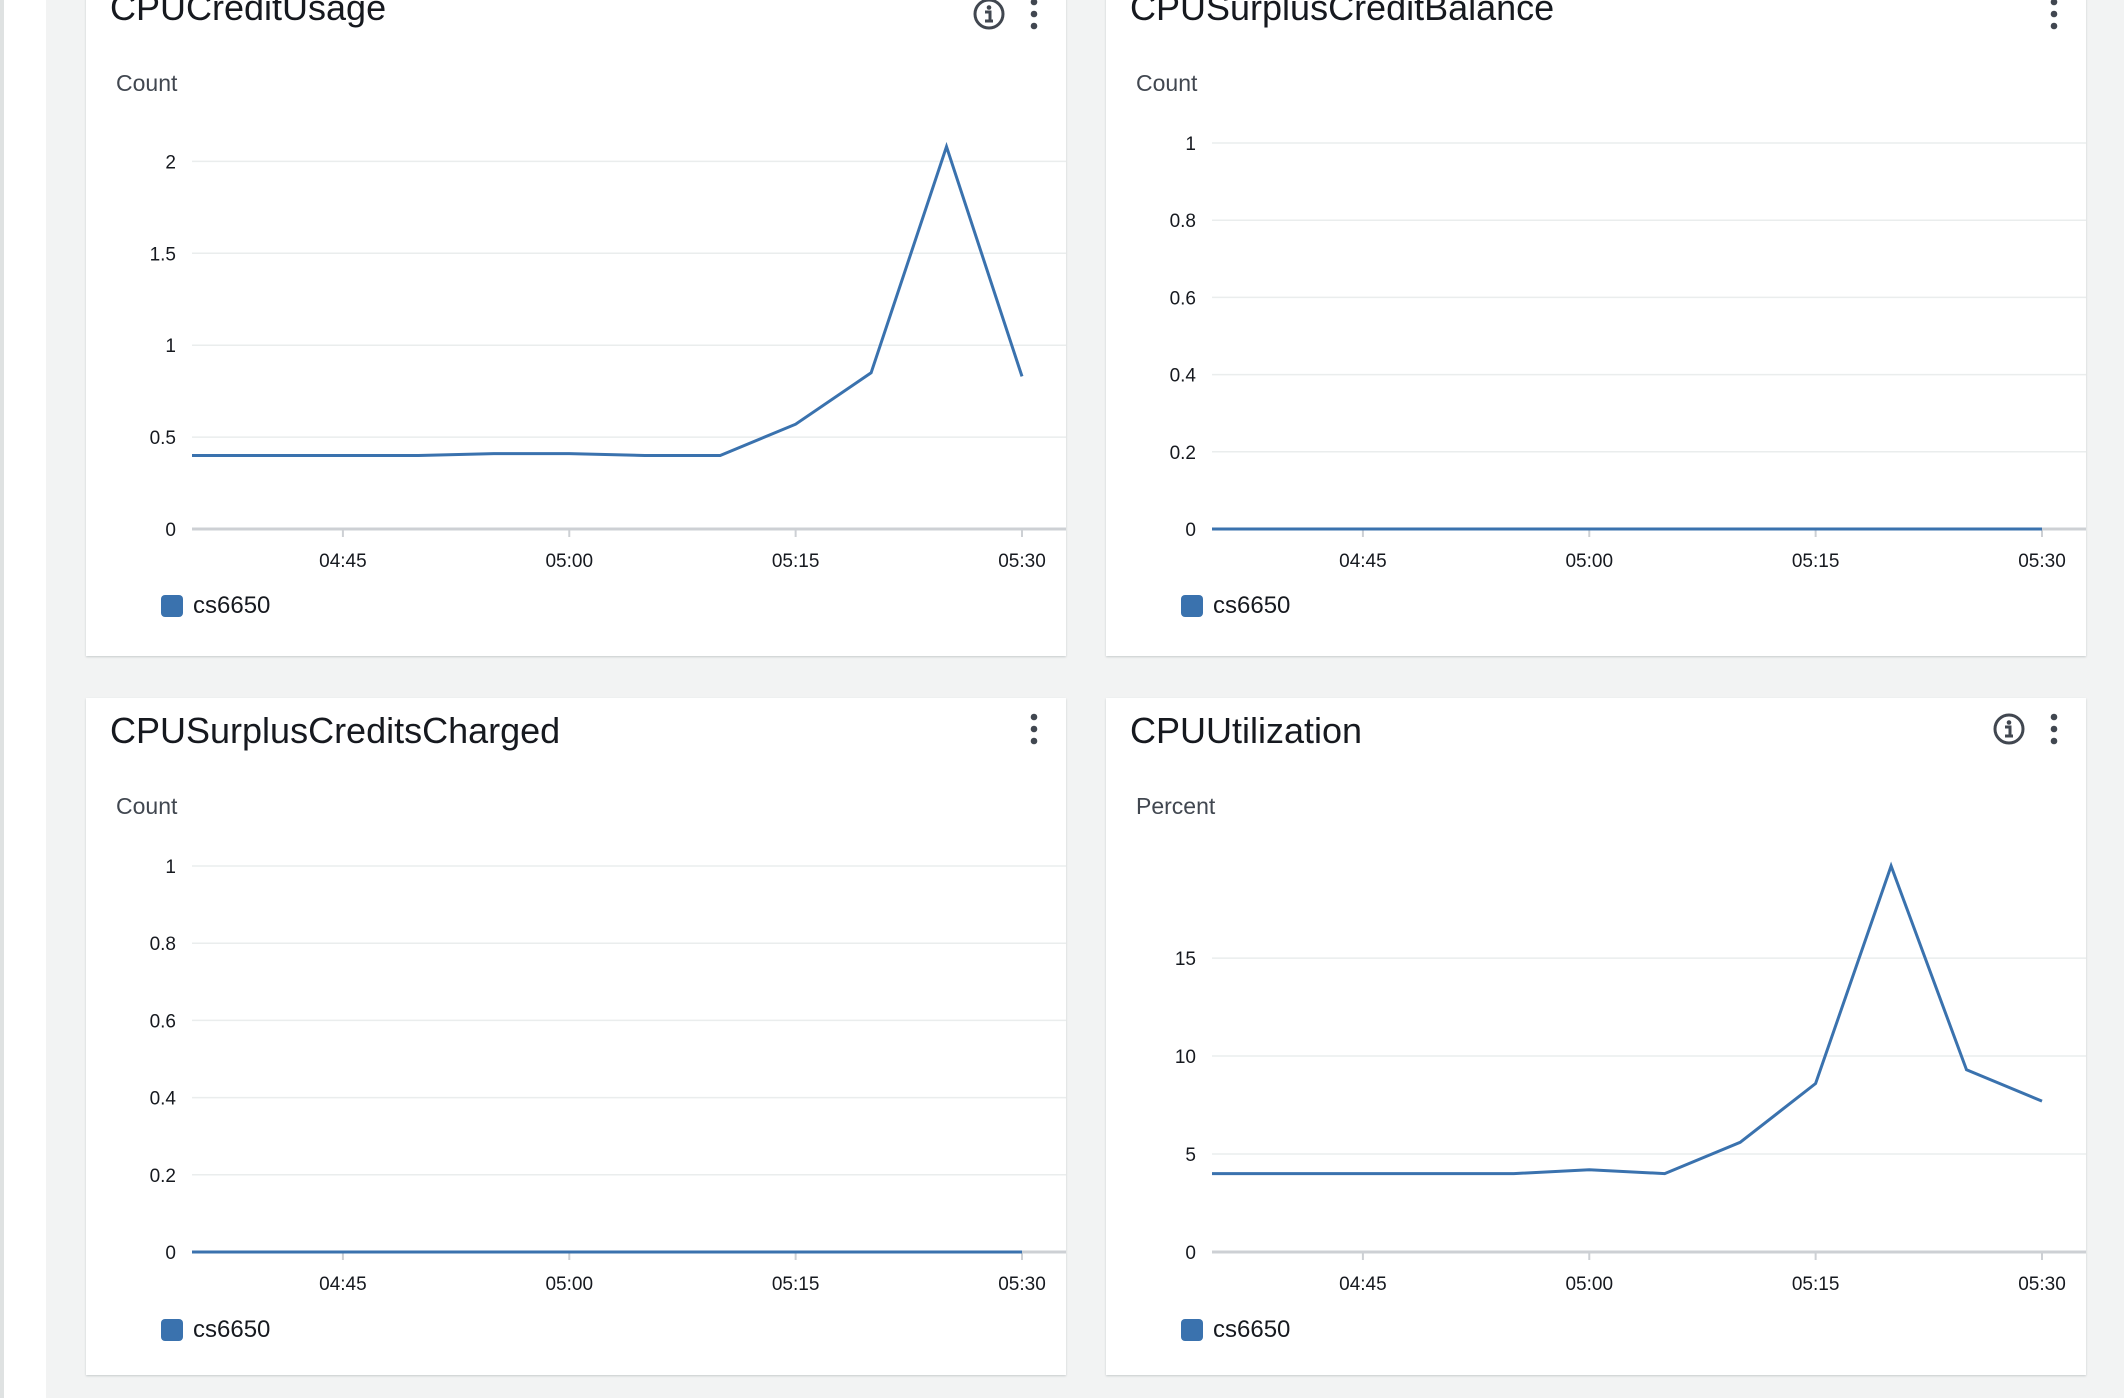 This screenshot has width=2124, height=1398. Describe the element at coordinates (25, 699) in the screenshot. I see `left-gutter` at that location.